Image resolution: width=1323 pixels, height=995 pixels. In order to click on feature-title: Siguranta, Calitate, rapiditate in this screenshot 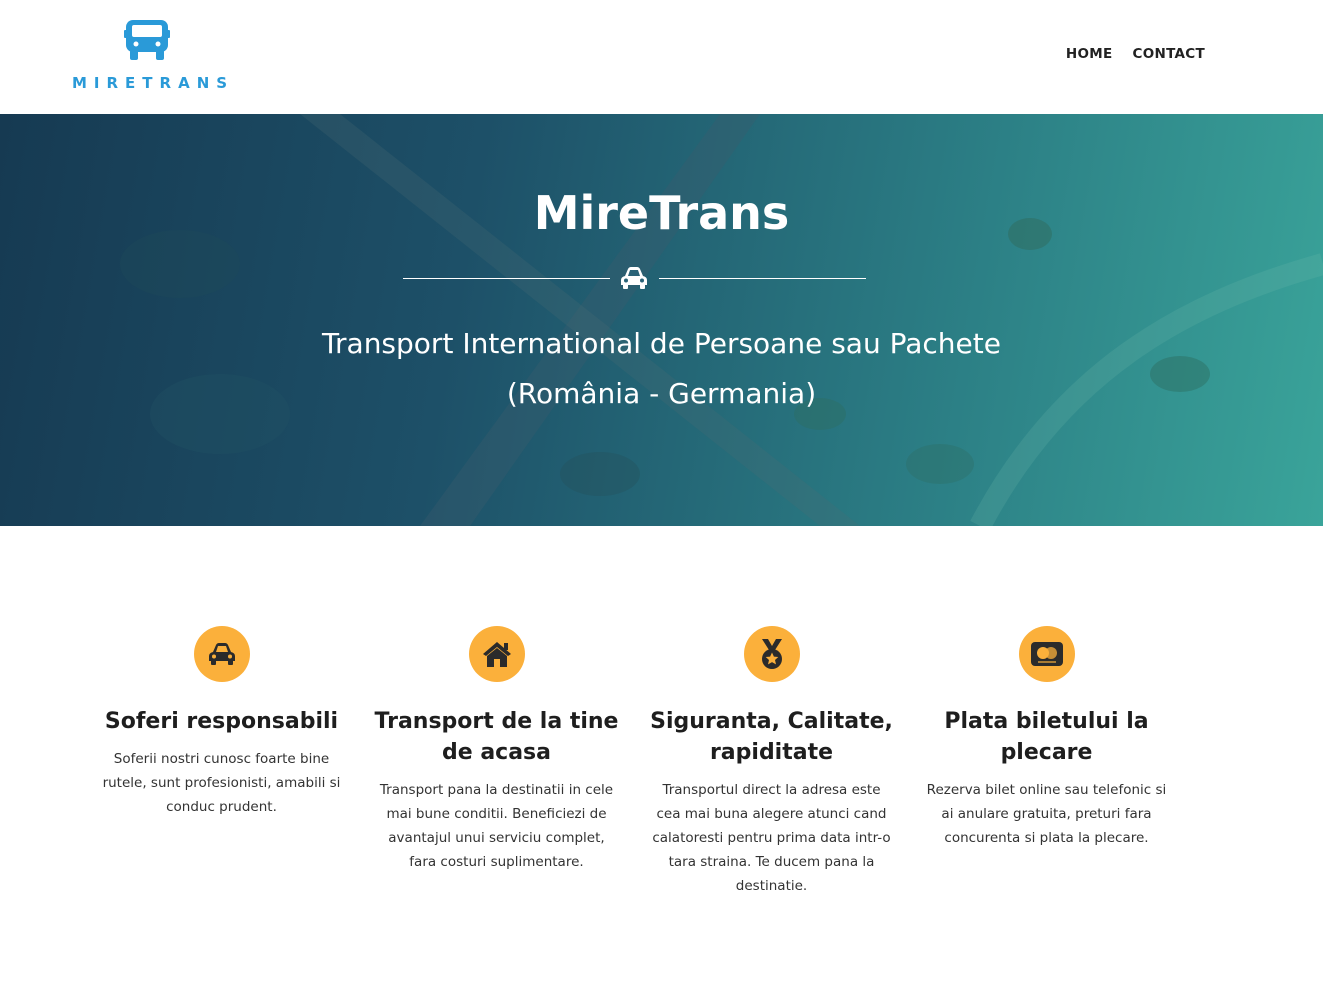, I will do `click(771, 737)`.